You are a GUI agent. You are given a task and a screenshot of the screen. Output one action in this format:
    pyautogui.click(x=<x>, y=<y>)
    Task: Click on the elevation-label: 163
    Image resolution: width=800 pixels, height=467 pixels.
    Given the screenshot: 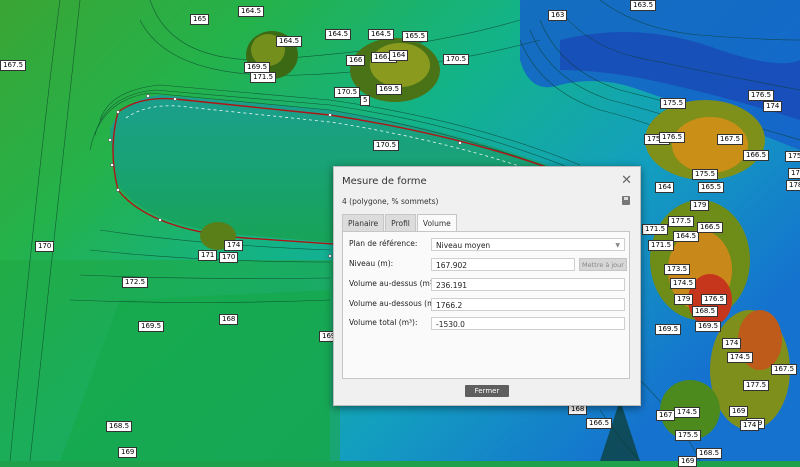 What is the action you would take?
    pyautogui.click(x=558, y=15)
    